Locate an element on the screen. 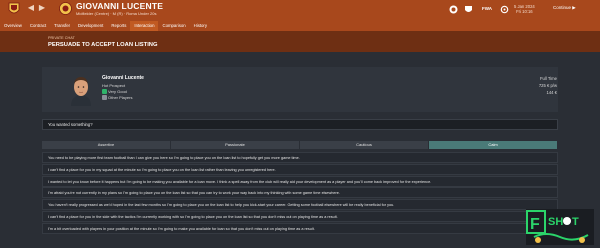 This screenshot has height=248, width=600. profile-name: Giovanni Lucente is located at coordinates (123, 78).